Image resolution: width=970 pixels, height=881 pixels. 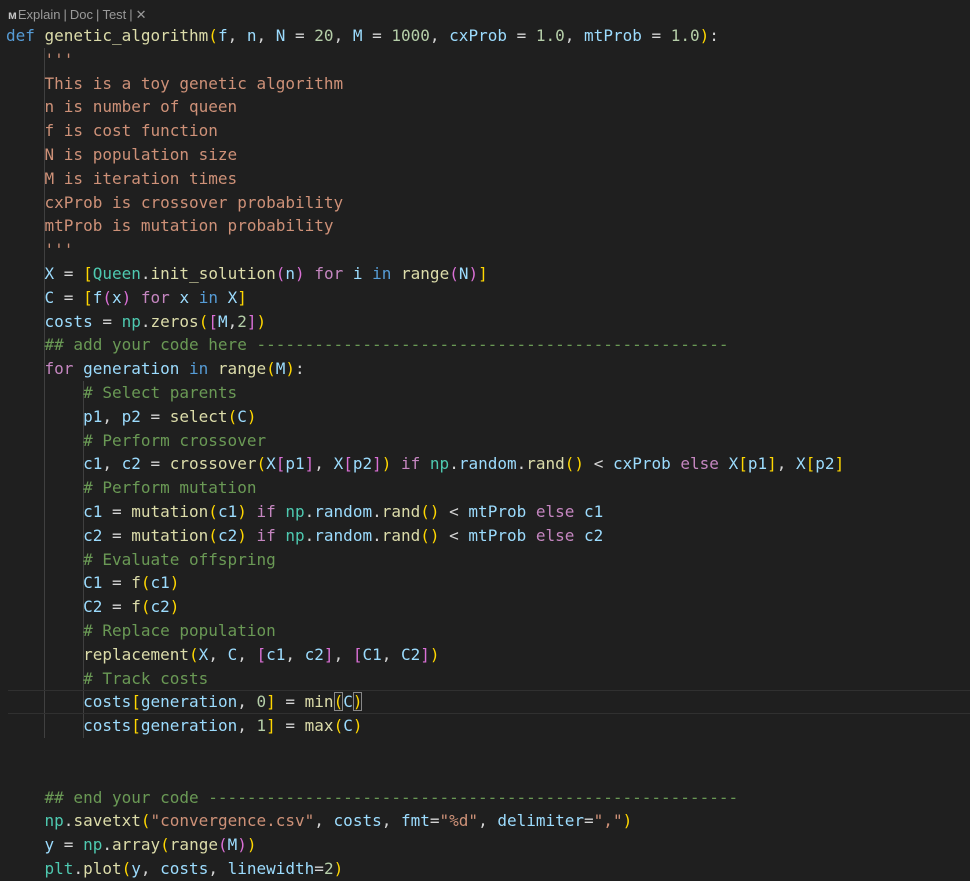 What do you see at coordinates (485, 417) in the screenshot?
I see `code-line: p1, p2 = select(C)` at bounding box center [485, 417].